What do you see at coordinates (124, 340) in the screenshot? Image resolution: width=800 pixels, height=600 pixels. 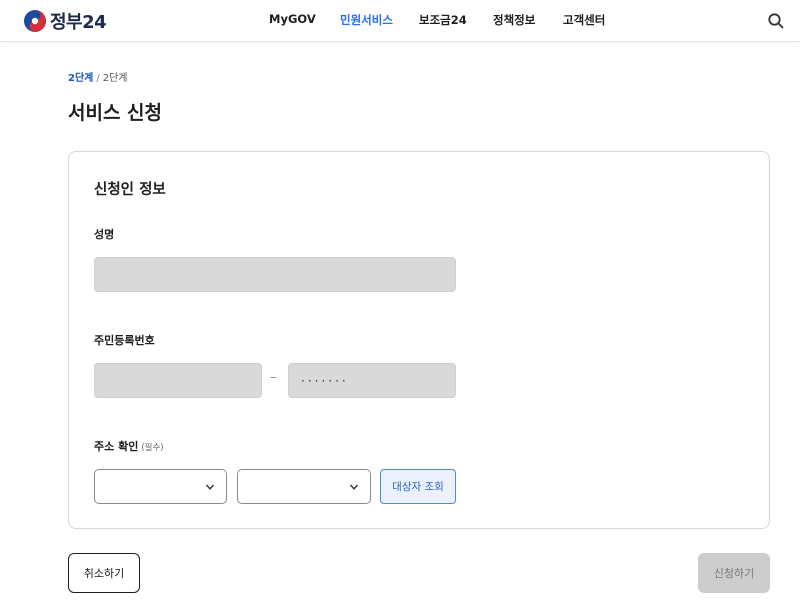 I see `rrn-label: 주민등록번호` at bounding box center [124, 340].